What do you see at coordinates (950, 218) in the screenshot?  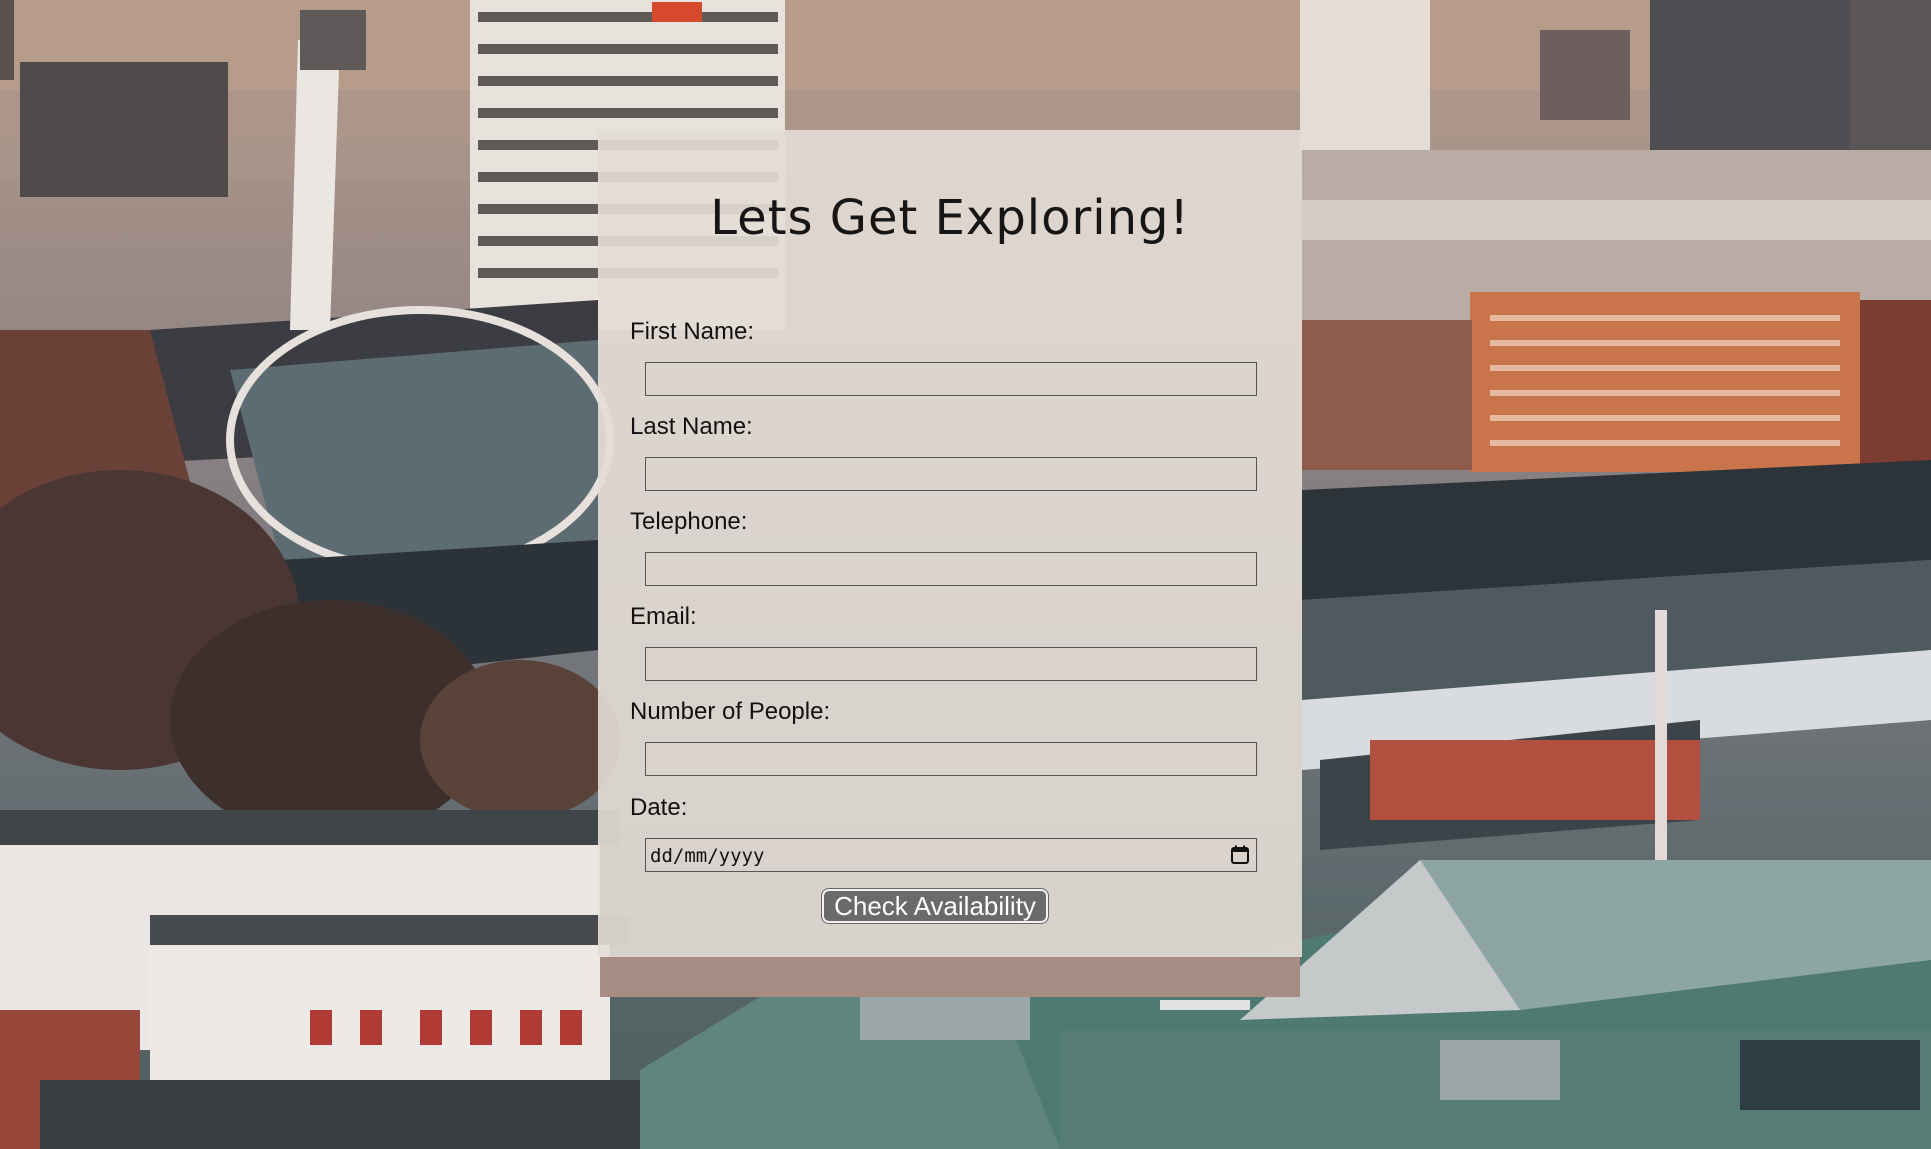 I see `form-title: Lets Get Exploring!` at bounding box center [950, 218].